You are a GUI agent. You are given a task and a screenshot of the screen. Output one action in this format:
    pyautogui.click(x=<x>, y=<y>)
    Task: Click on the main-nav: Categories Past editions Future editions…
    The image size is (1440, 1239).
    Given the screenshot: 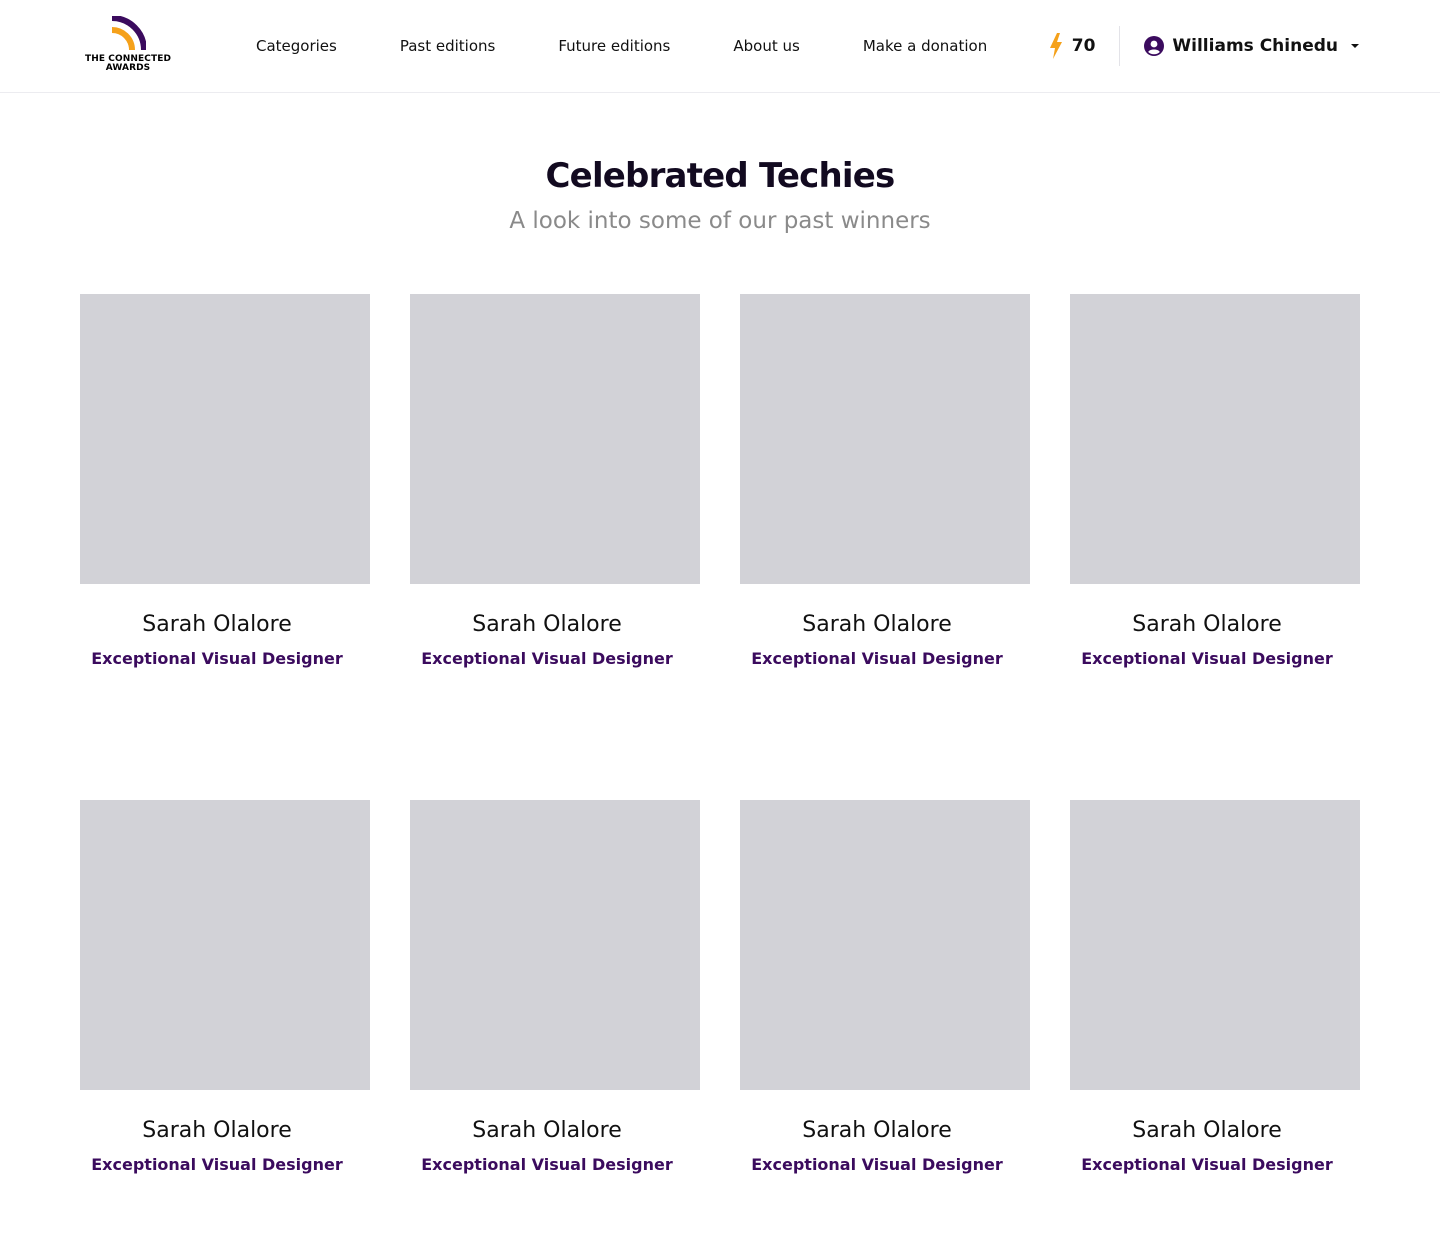 What is the action you would take?
    pyautogui.click(x=621, y=46)
    